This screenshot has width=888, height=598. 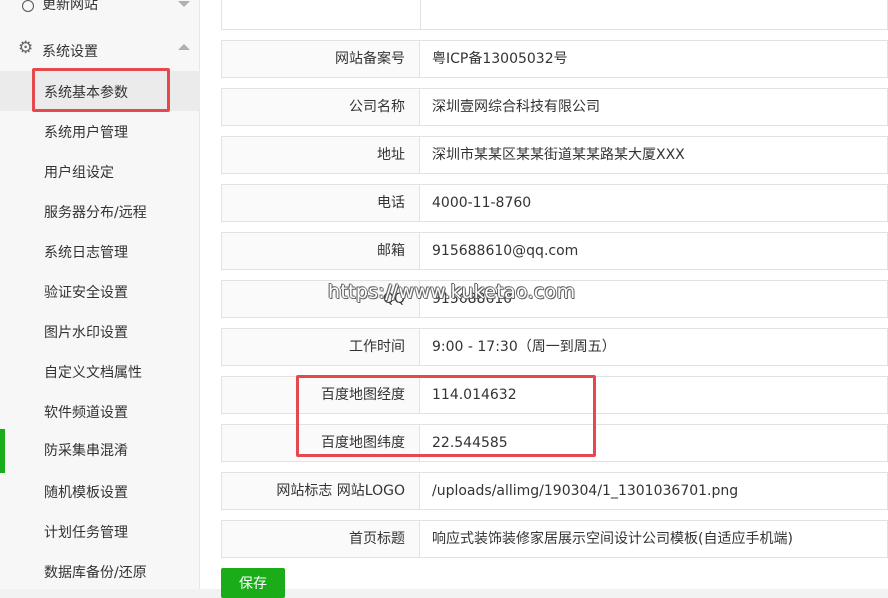 I want to click on sidebar-item-anti-scrape: 防采集串混淆, so click(x=100, y=451).